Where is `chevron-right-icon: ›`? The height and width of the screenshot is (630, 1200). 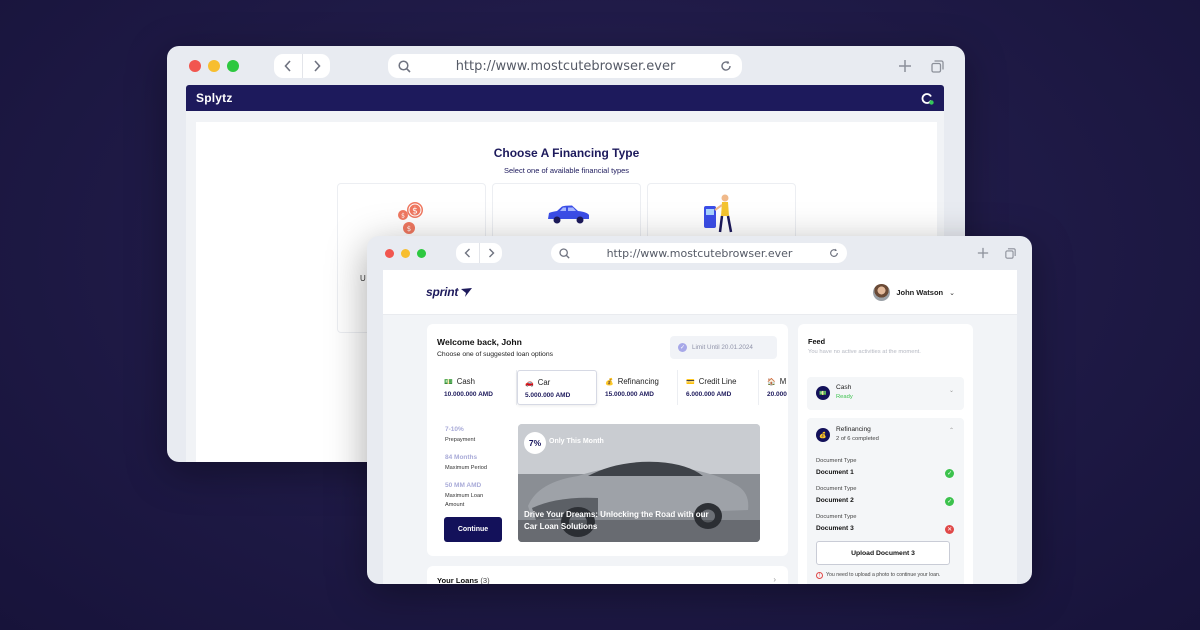 chevron-right-icon: › is located at coordinates (774, 579).